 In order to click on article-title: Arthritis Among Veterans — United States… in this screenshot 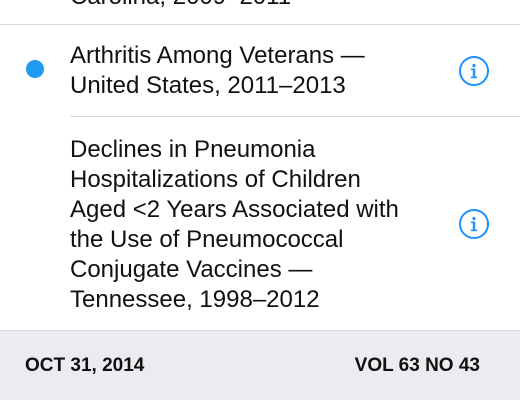, I will do `click(260, 71)`.